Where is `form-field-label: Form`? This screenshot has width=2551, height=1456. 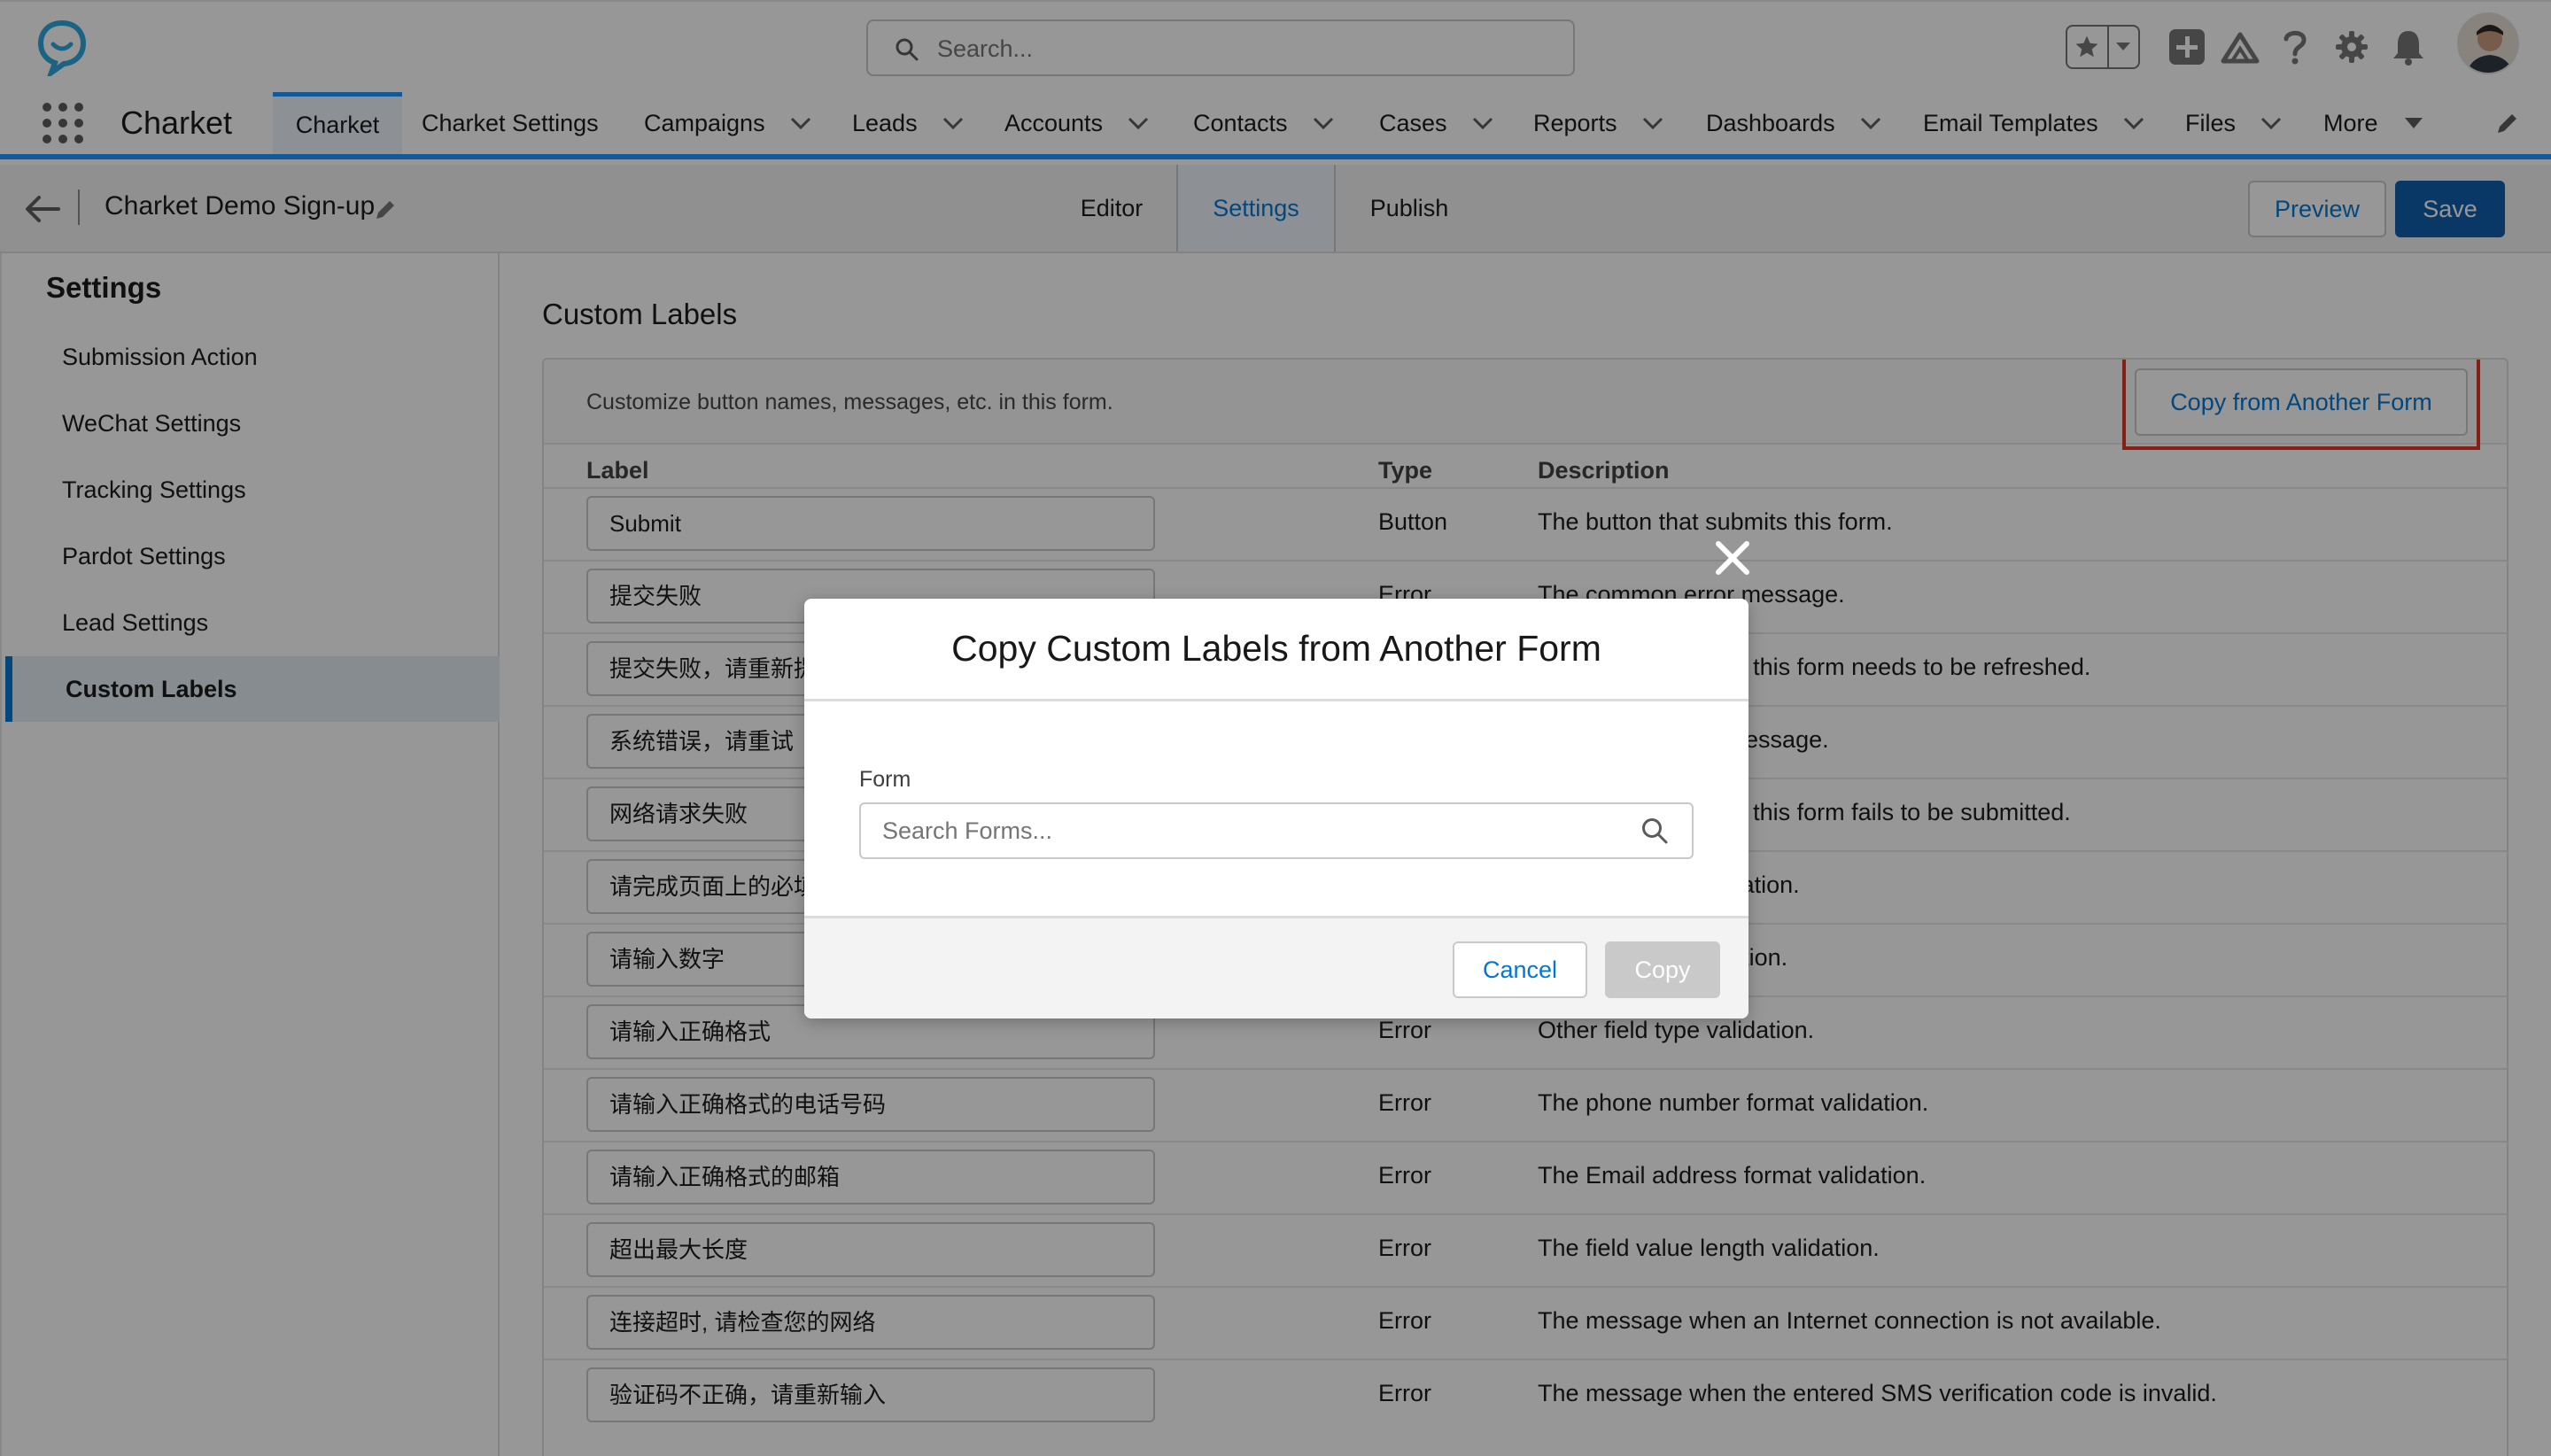 form-field-label: Form is located at coordinates (885, 779).